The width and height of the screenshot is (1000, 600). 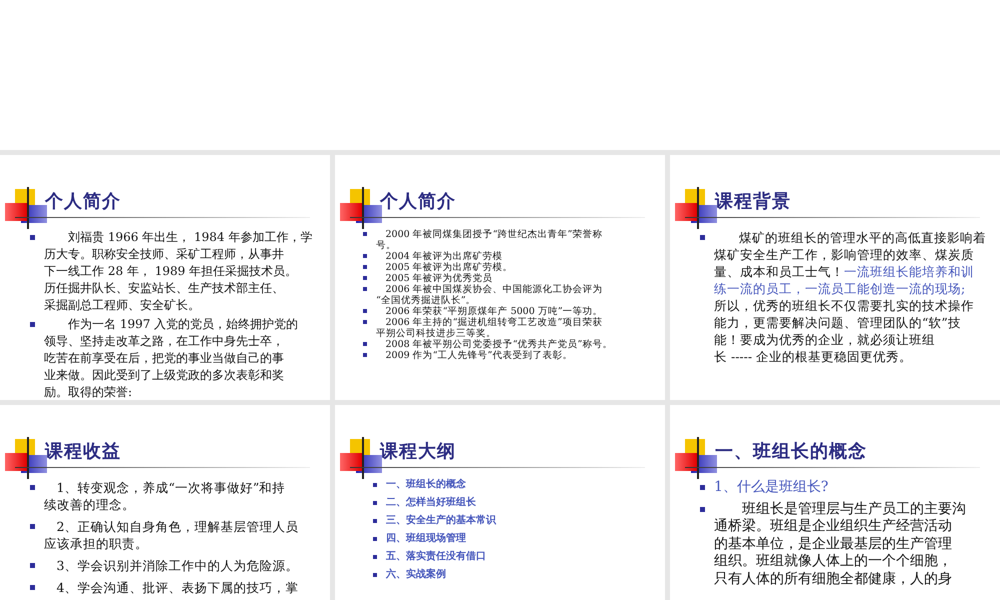 What do you see at coordinates (448, 267) in the screenshot?
I see `bullet-text: 2005 年被评为出席矿劳模。` at bounding box center [448, 267].